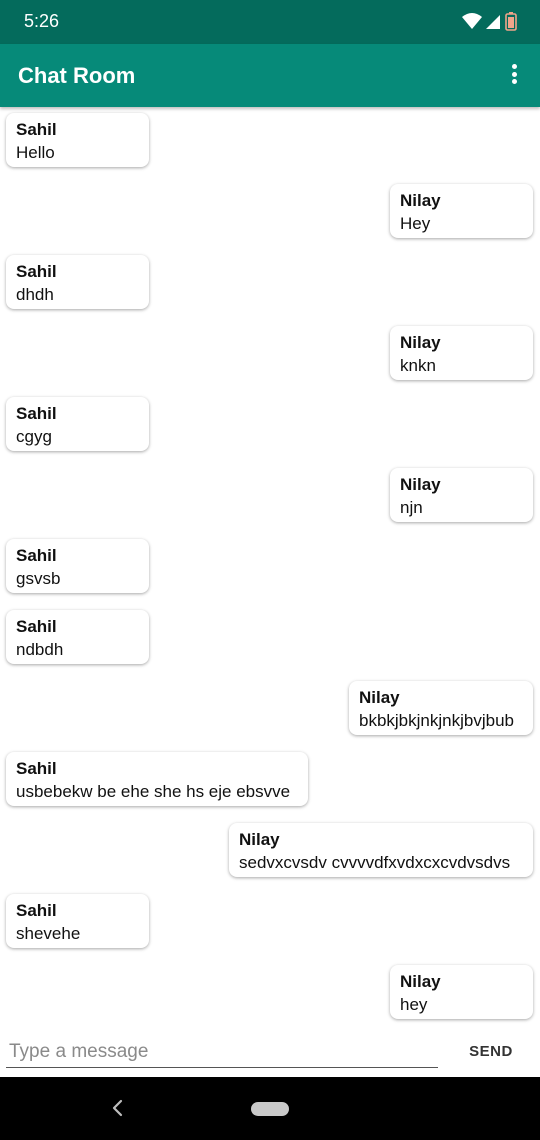 This screenshot has height=1140, width=540. I want to click on back-icon, so click(118, 1108).